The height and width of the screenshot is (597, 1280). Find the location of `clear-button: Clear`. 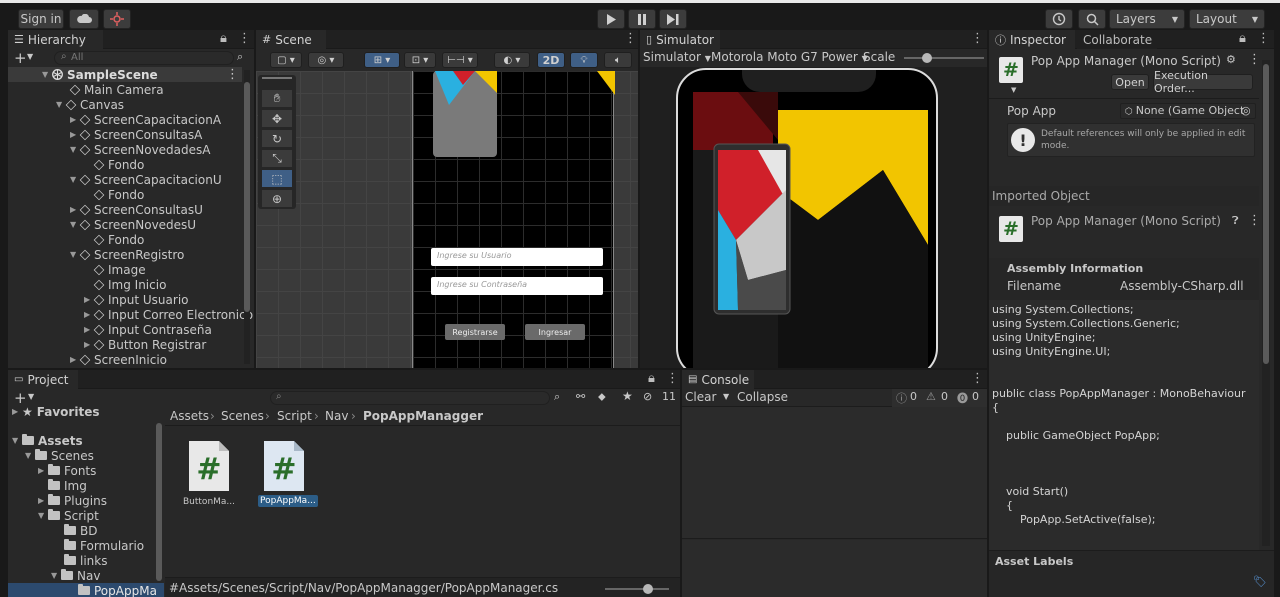

clear-button: Clear is located at coordinates (700, 397).